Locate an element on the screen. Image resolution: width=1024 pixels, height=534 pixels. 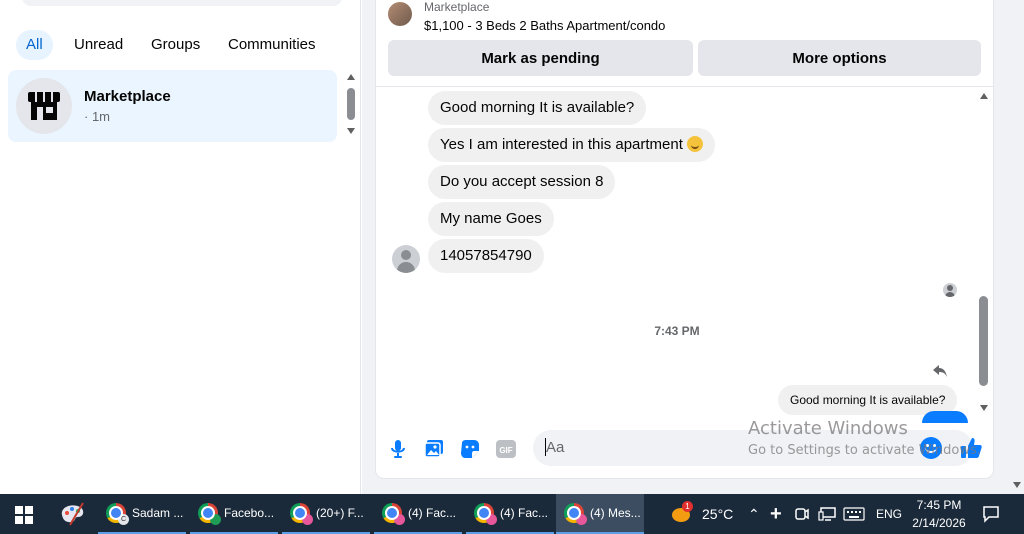
page-scroll-down-icon is located at coordinates (1017, 485).